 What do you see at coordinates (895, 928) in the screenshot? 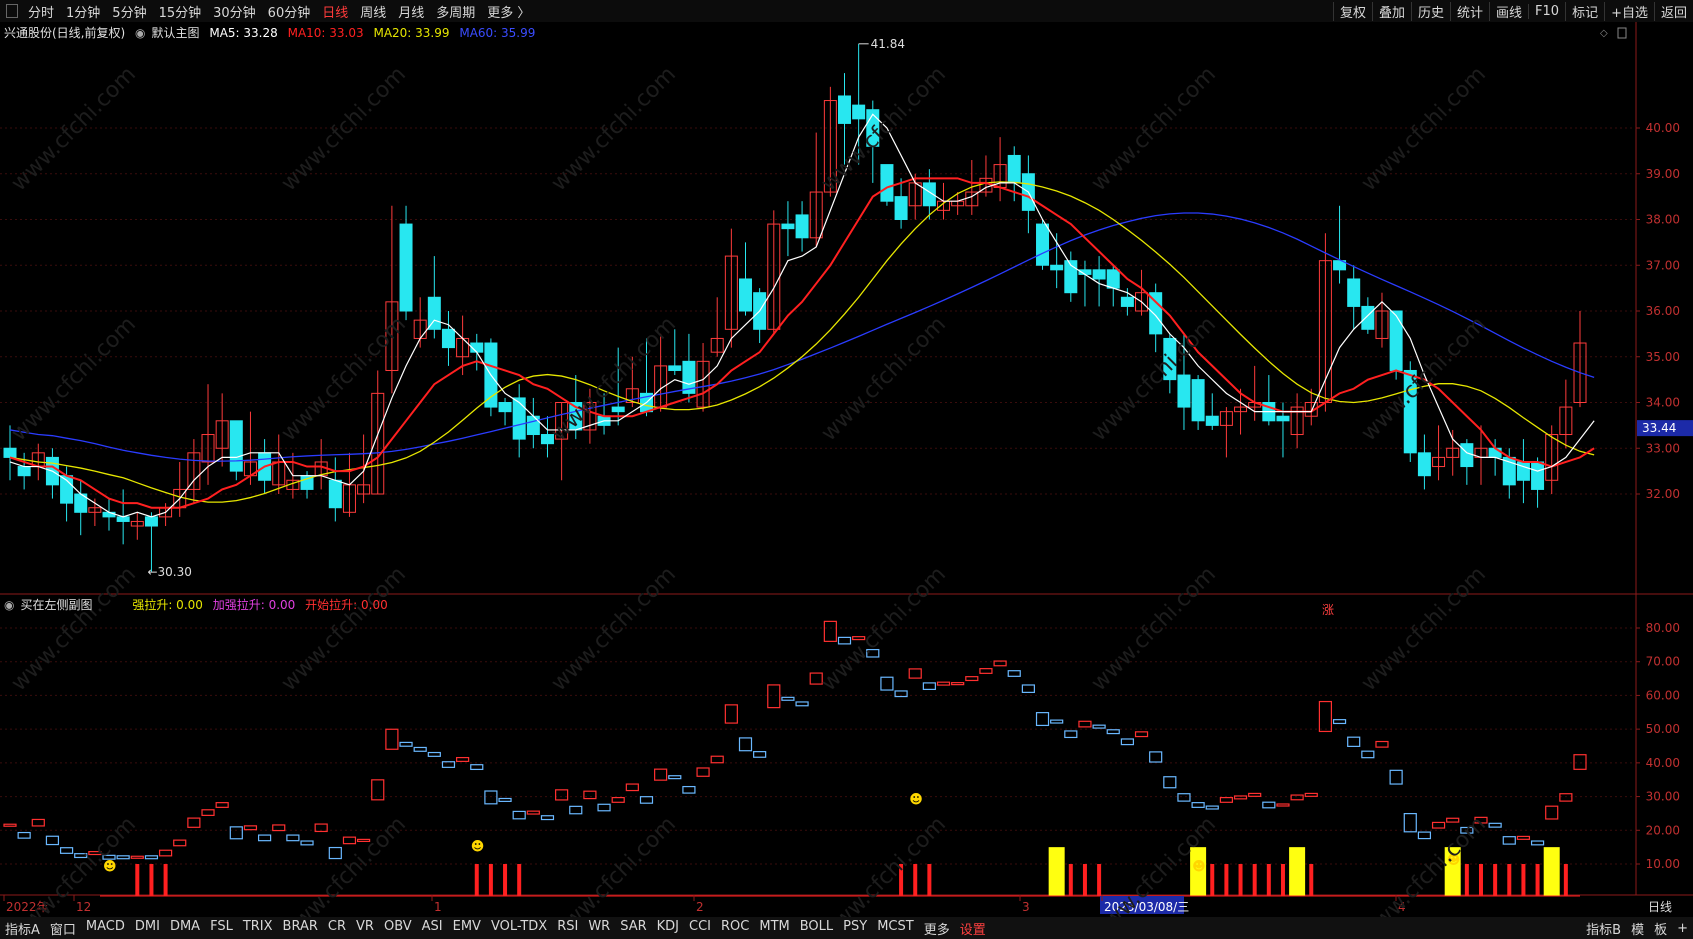
I see `indicator-tab-23: MCST` at bounding box center [895, 928].